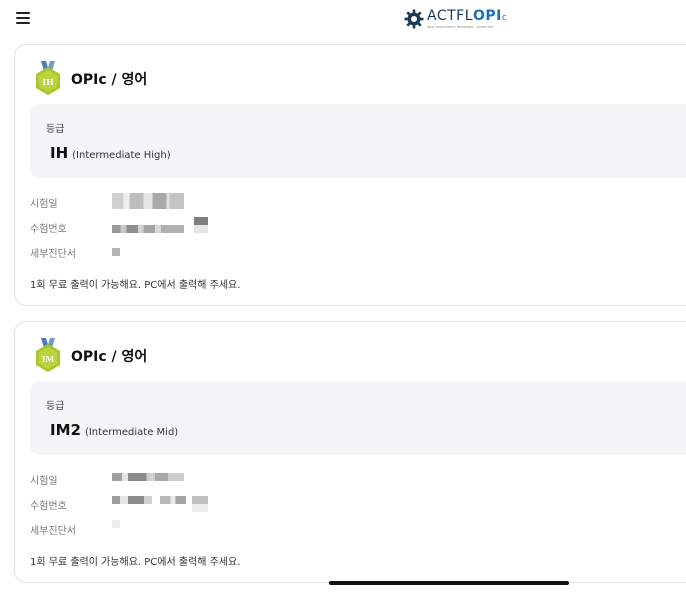 This screenshot has height=592, width=686. Describe the element at coordinates (48, 82) in the screenshot. I see `medal-text: IH` at that location.